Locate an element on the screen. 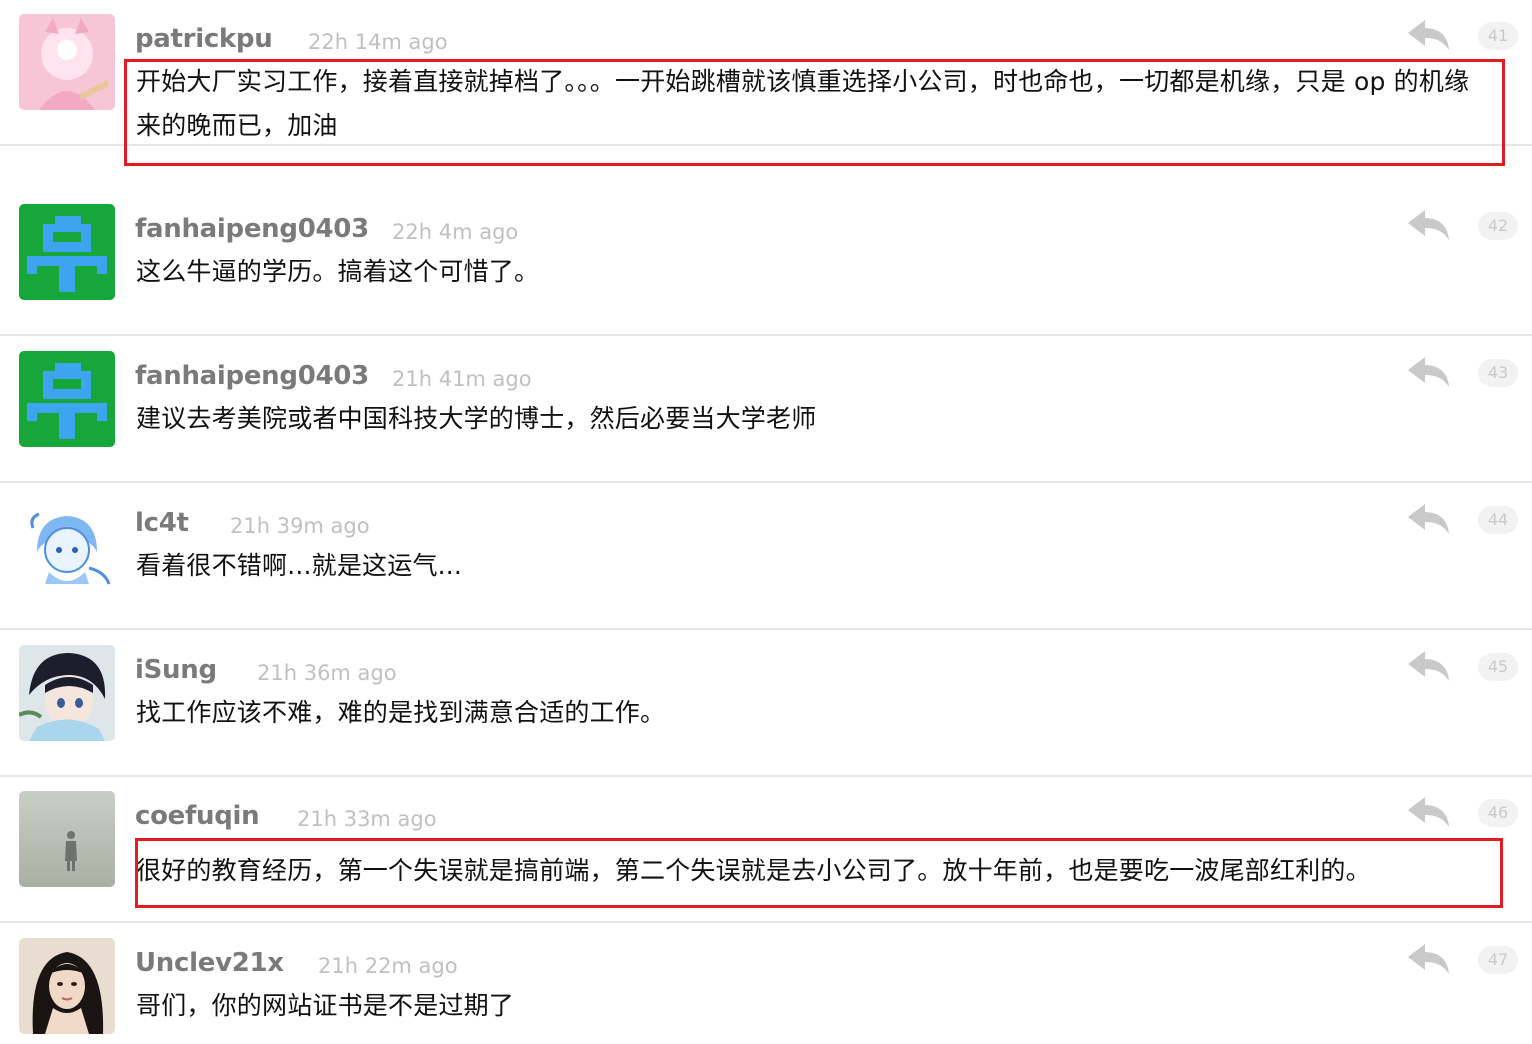  timestamp: 22h 4m ago is located at coordinates (455, 232).